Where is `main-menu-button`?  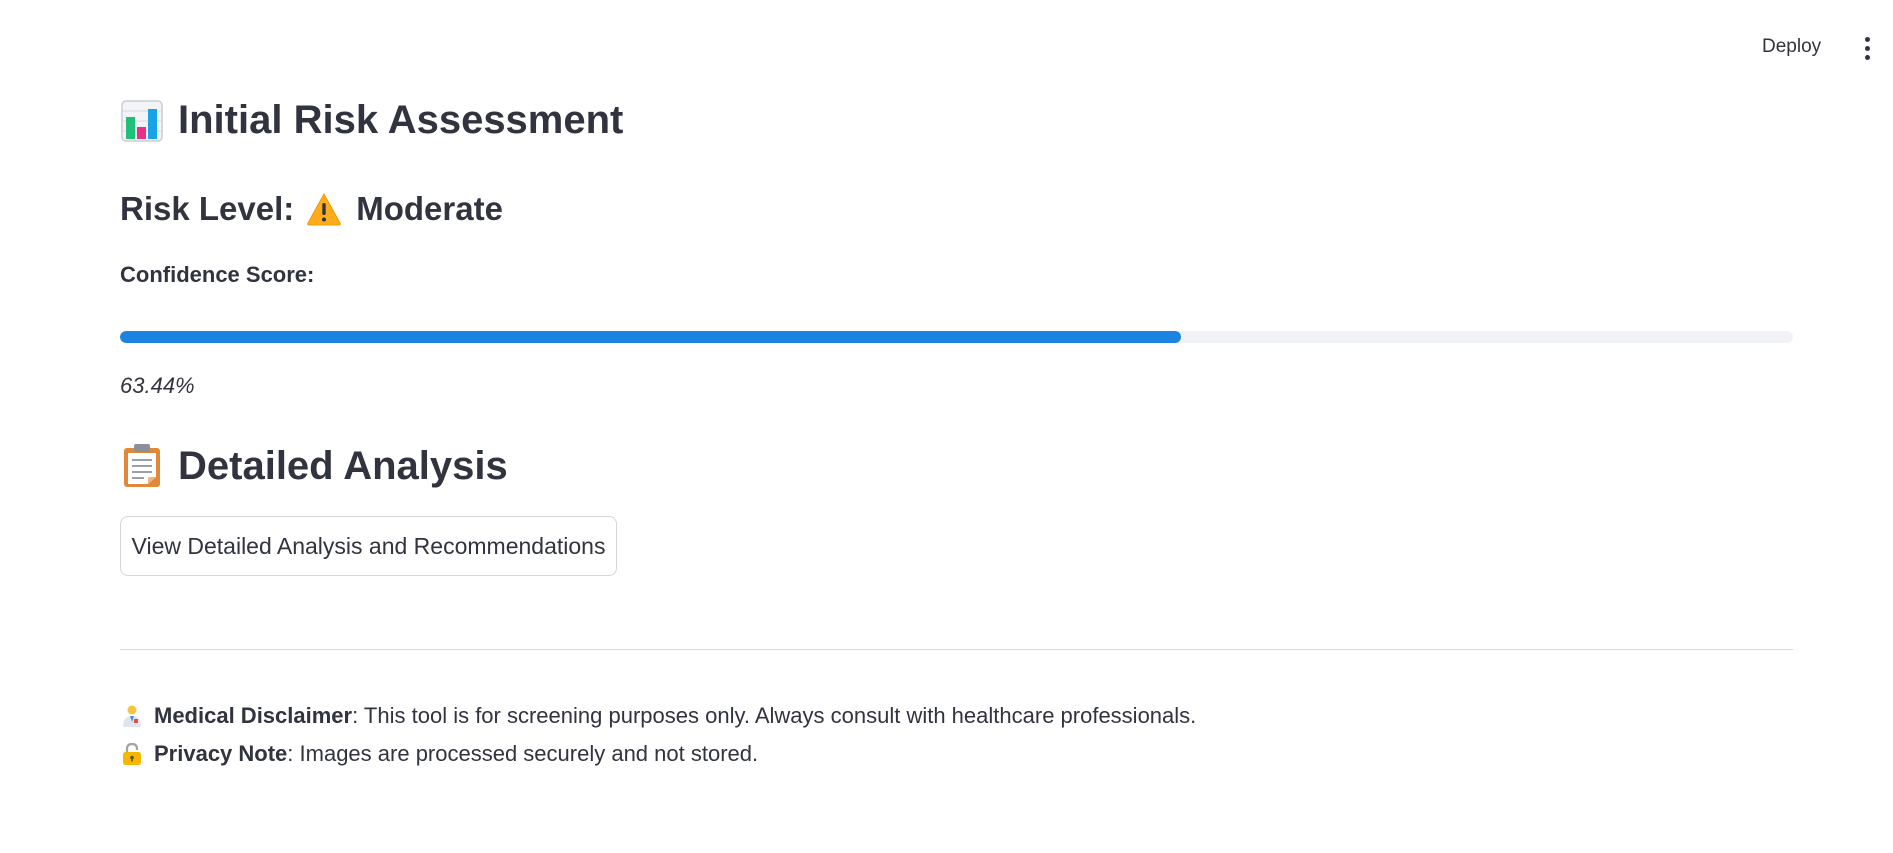
main-menu-button is located at coordinates (1867, 48).